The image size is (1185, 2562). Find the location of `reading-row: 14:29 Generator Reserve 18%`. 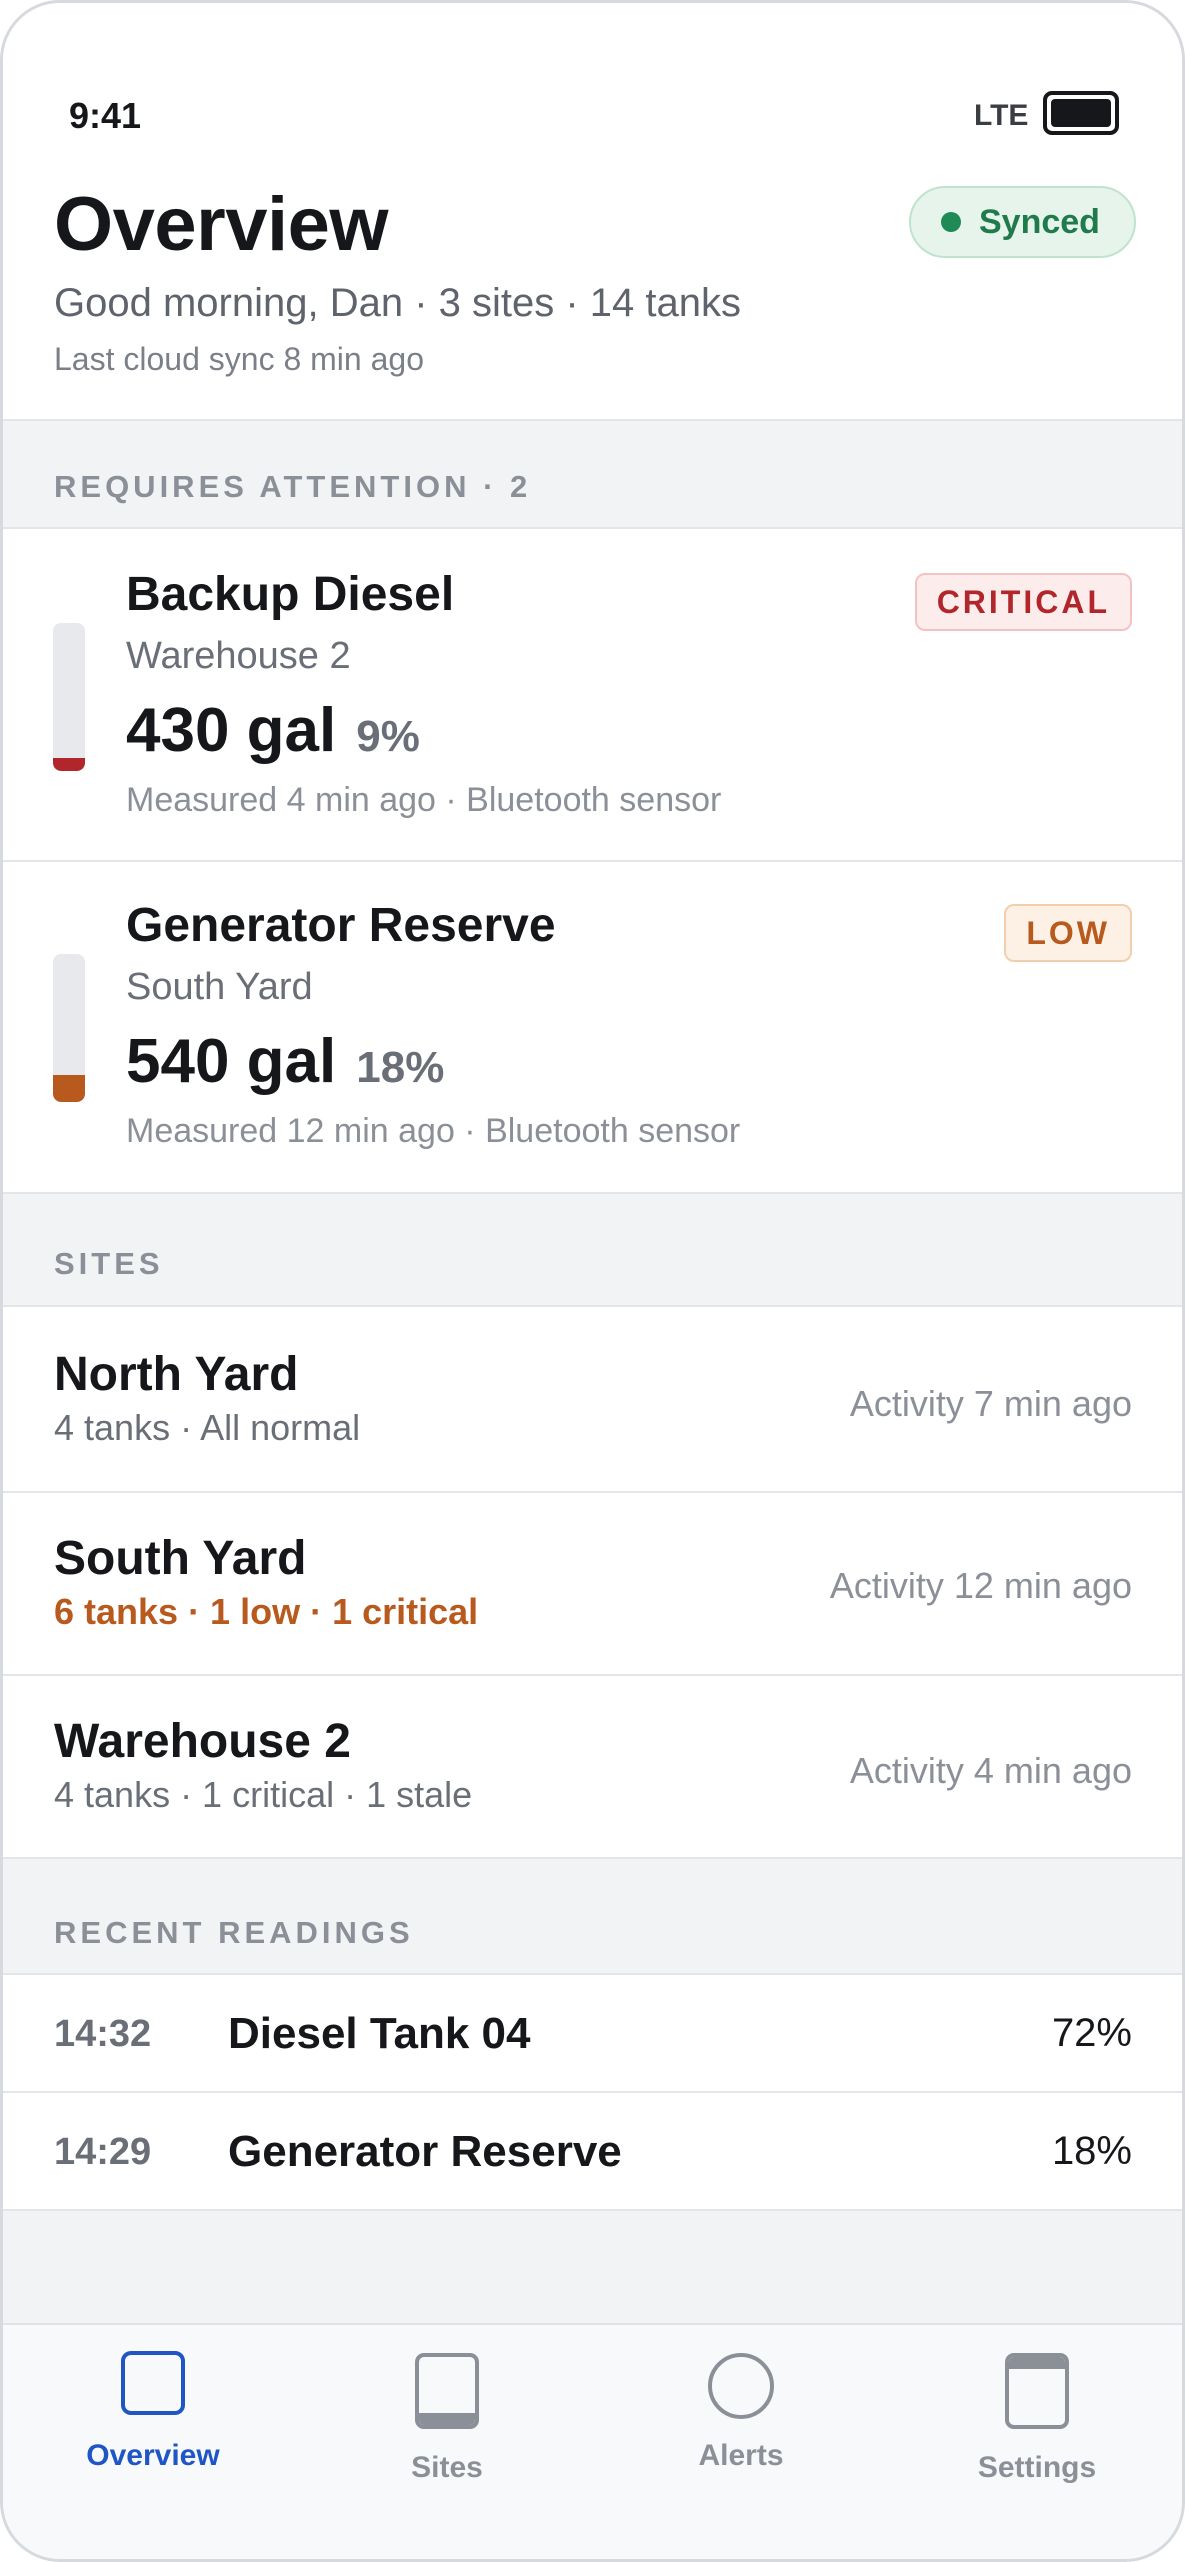

reading-row: 14:29 Generator Reserve 18% is located at coordinates (592, 2152).